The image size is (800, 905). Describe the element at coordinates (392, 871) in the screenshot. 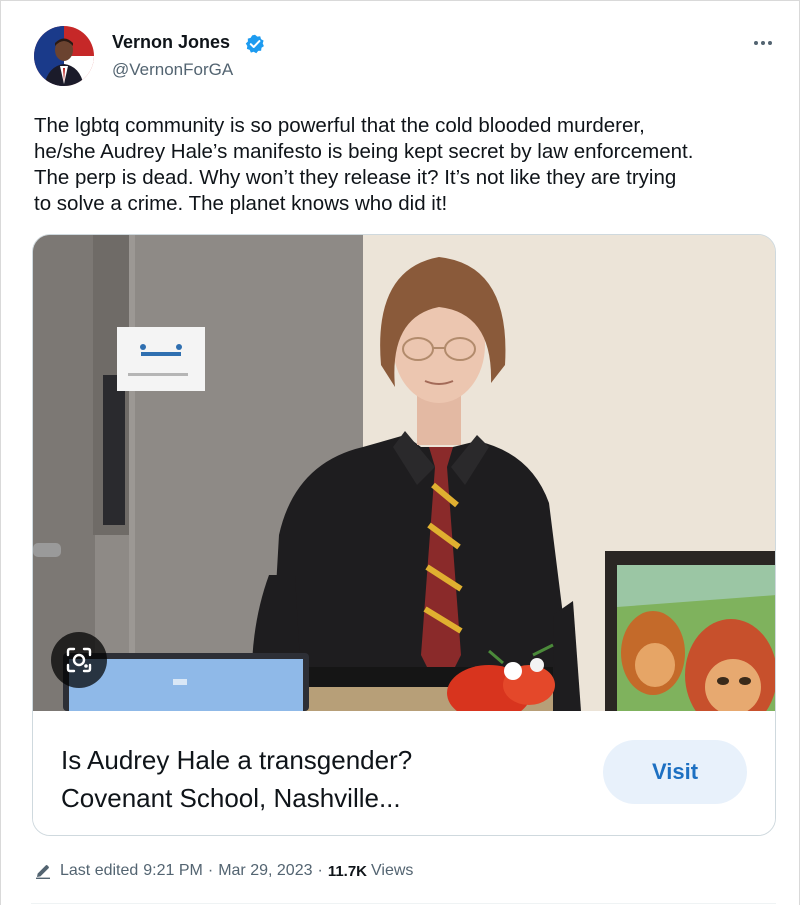

I see `views-label: Views` at that location.